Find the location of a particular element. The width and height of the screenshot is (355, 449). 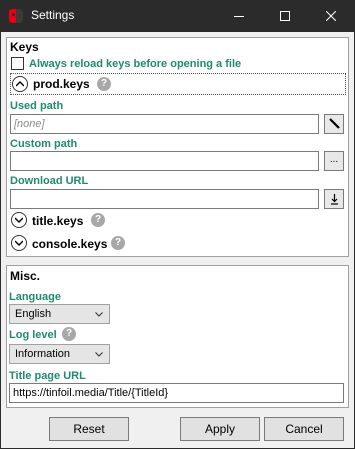

log-level-label: Log level is located at coordinates (33, 335).